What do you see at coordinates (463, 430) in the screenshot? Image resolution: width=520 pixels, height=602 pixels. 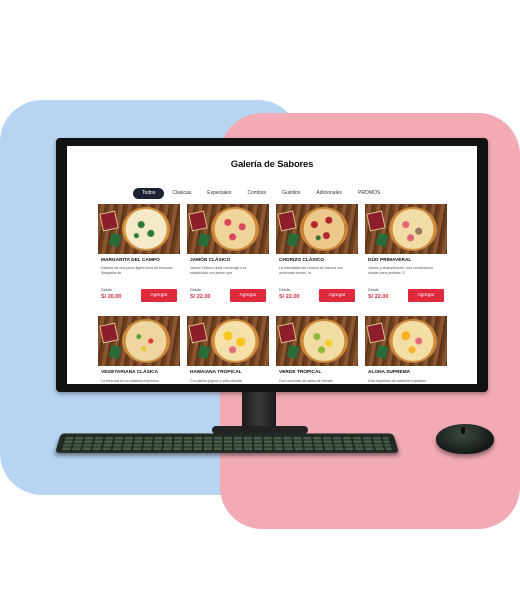 I see `mouse-wheel` at bounding box center [463, 430].